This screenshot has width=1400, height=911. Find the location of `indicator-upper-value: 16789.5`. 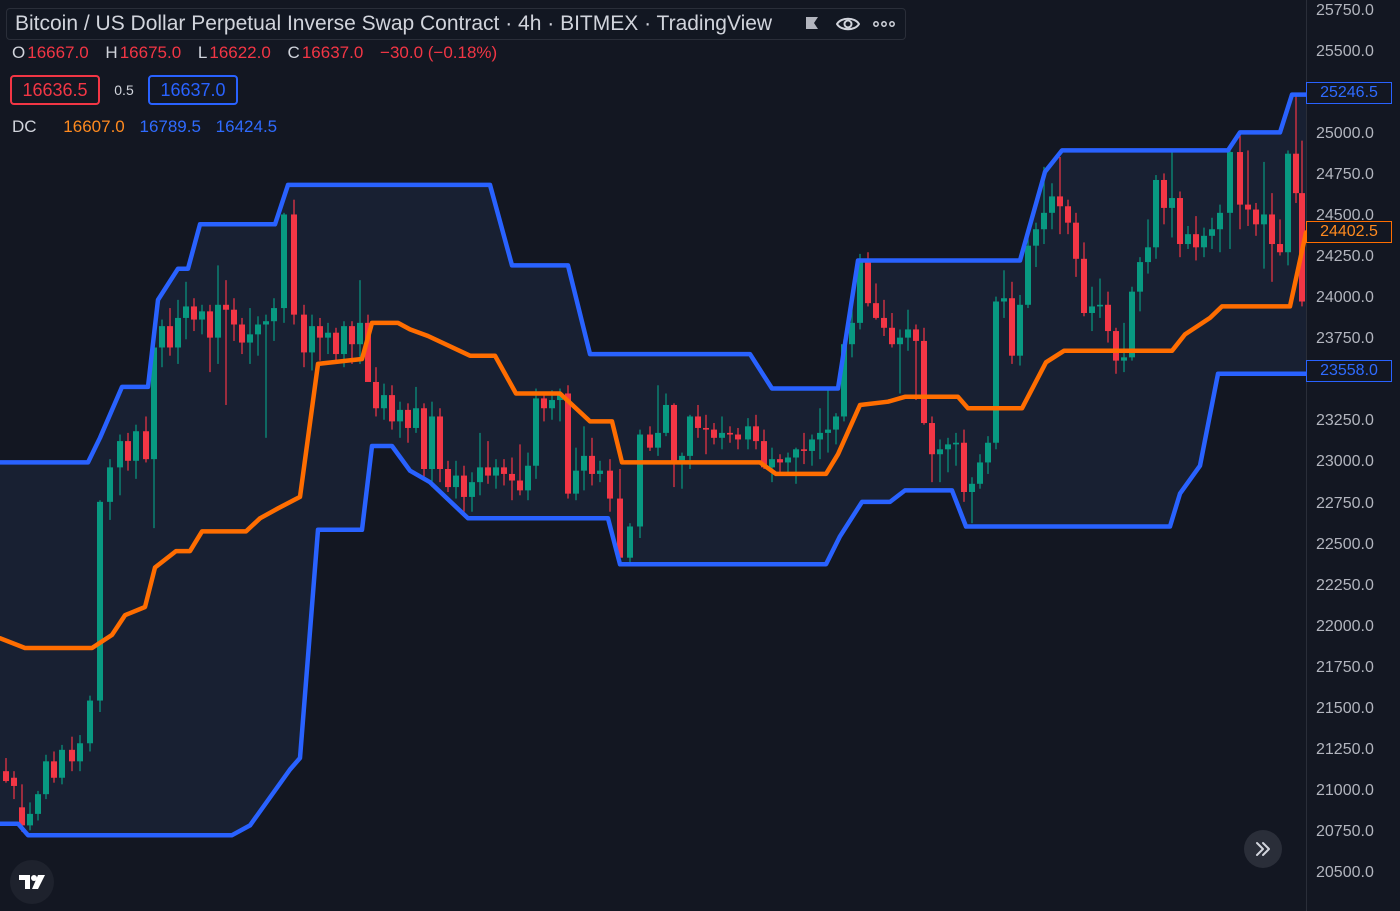

indicator-upper-value: 16789.5 is located at coordinates (170, 126).